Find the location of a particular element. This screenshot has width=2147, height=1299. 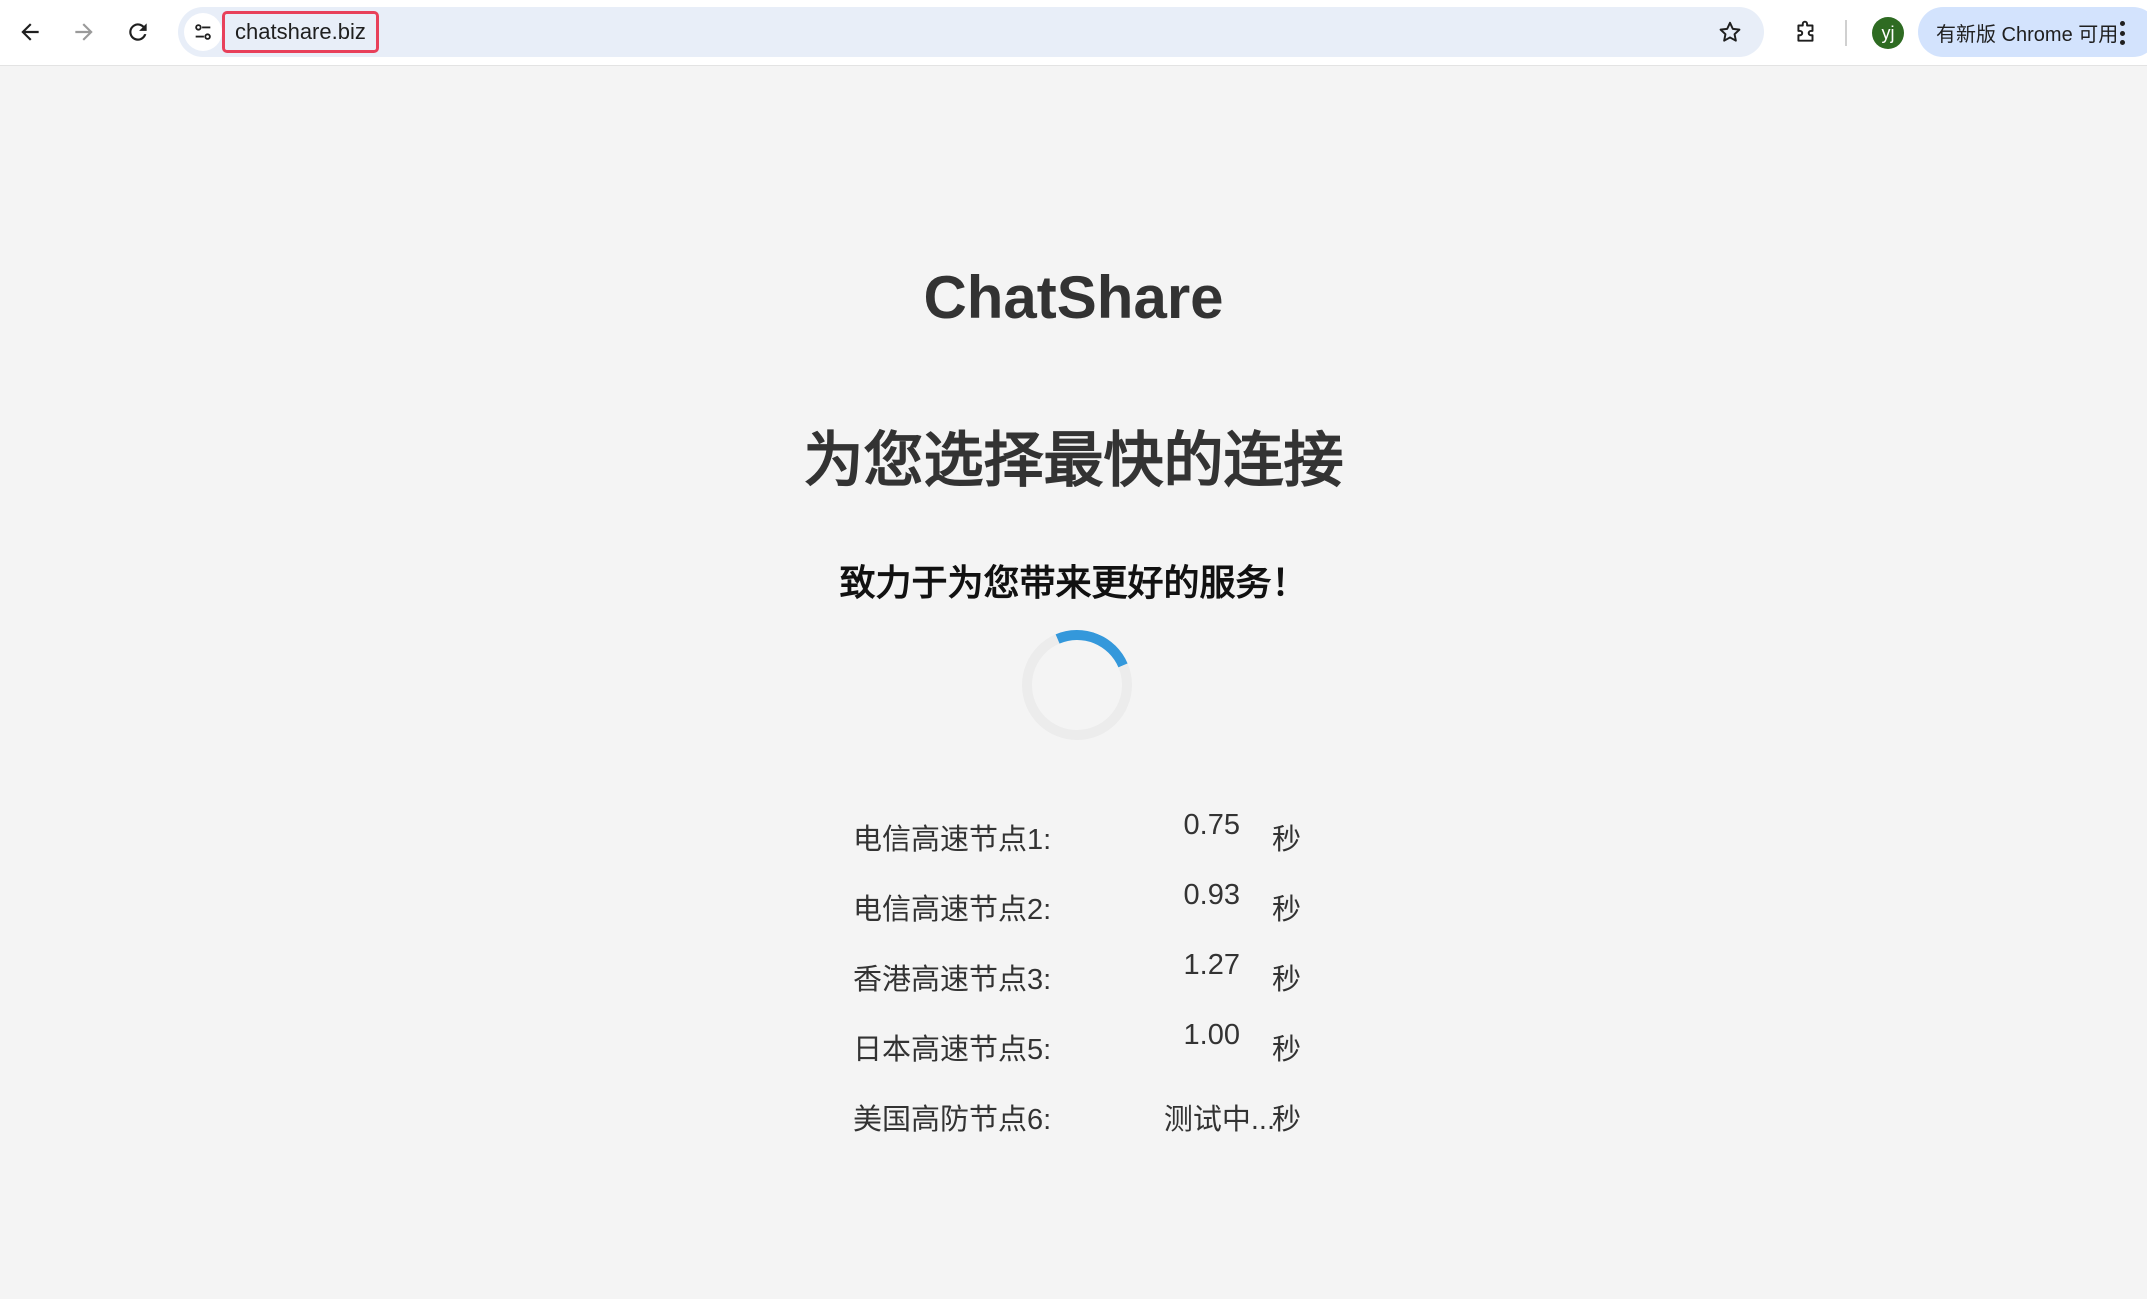

url-text: chatshare.biz is located at coordinates (300, 32).